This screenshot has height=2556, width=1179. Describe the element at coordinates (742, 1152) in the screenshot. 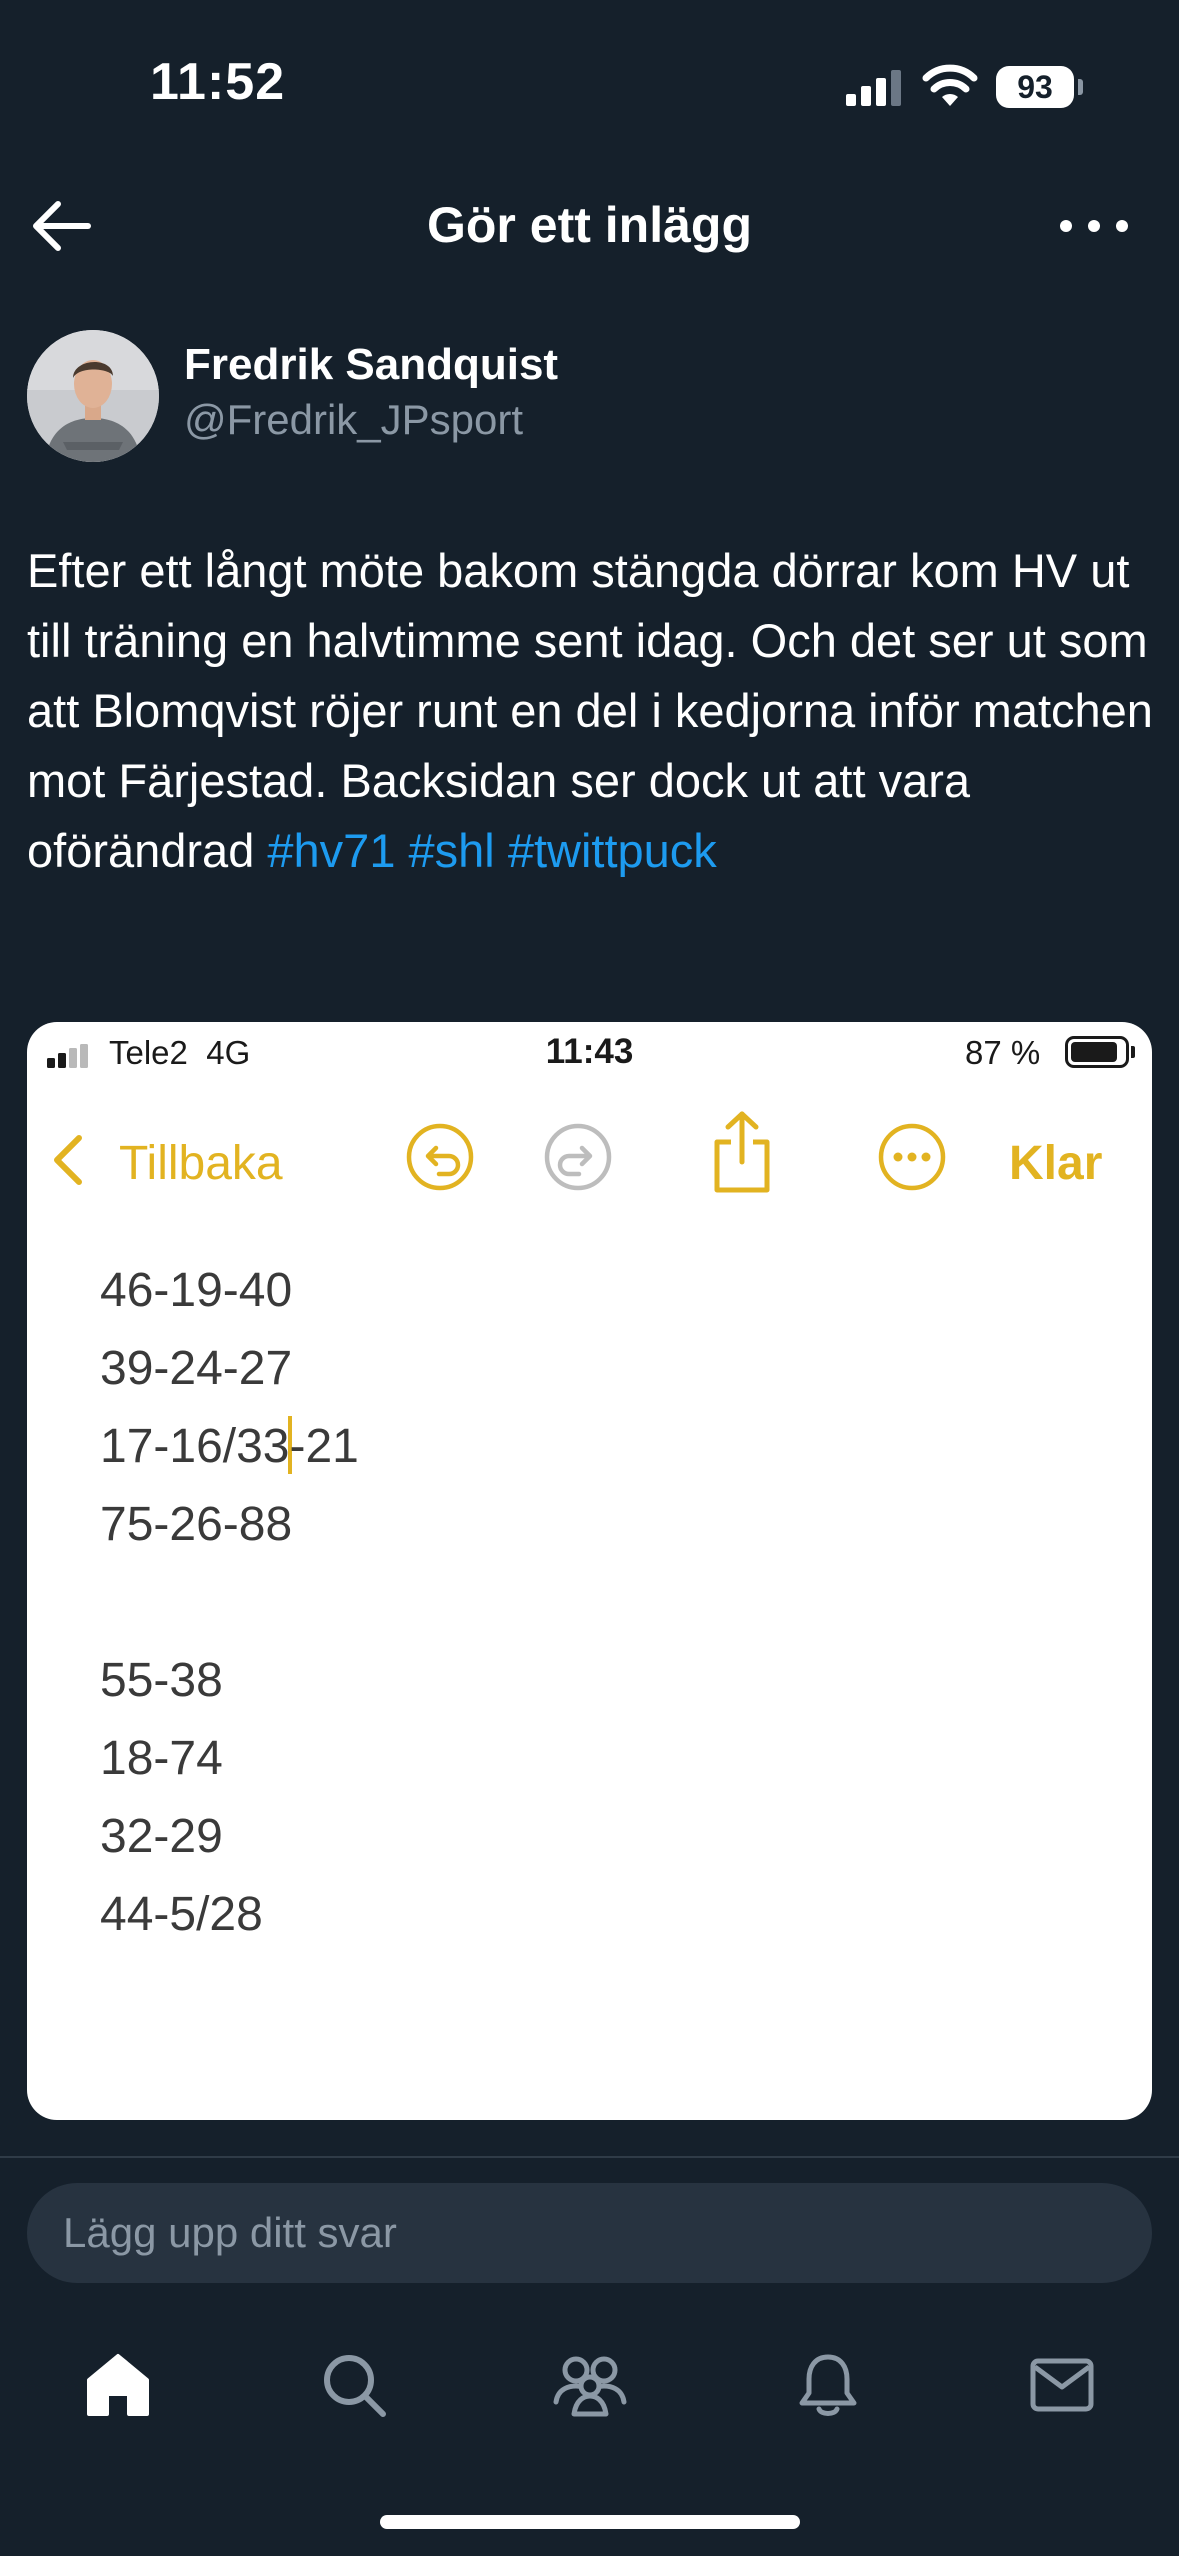

I see `share-icon` at that location.